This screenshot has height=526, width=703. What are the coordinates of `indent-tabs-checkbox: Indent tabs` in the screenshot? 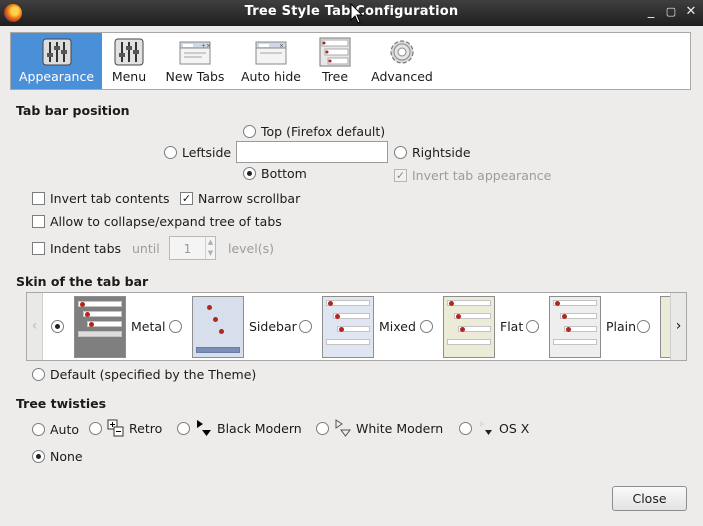 It's located at (76, 248).